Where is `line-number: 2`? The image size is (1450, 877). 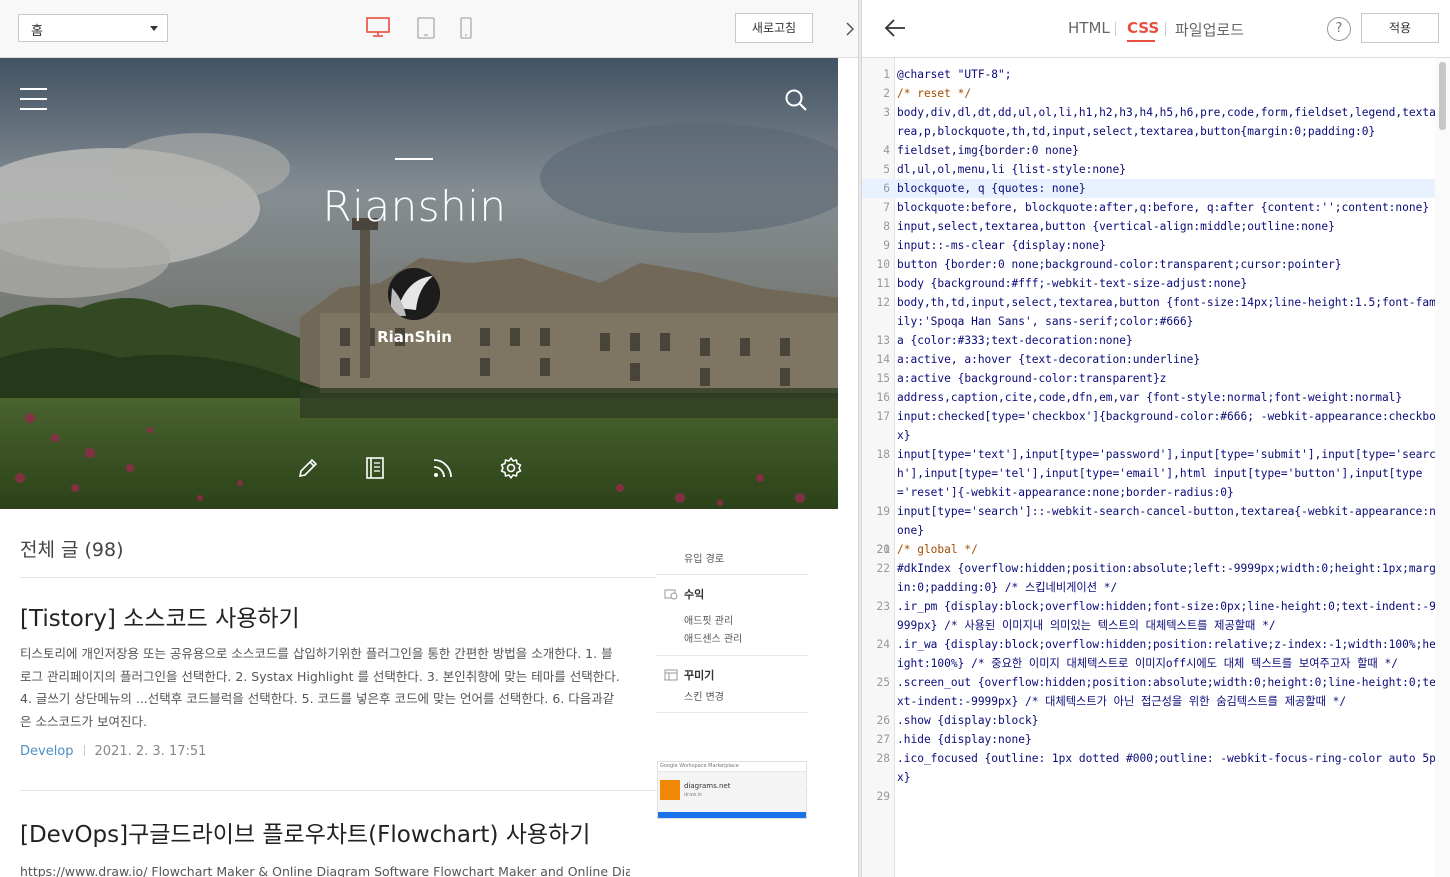
line-number: 2 is located at coordinates (886, 93).